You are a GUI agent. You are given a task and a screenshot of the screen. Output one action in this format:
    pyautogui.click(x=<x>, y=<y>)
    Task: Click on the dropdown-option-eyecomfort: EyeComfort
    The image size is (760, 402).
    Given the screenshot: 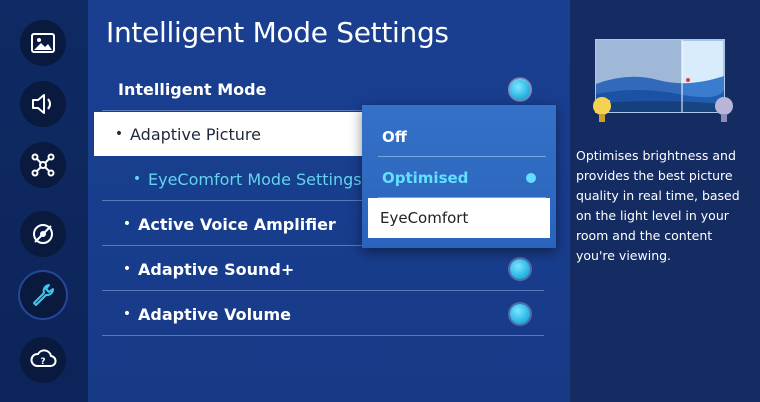 What is the action you would take?
    pyautogui.click(x=459, y=218)
    